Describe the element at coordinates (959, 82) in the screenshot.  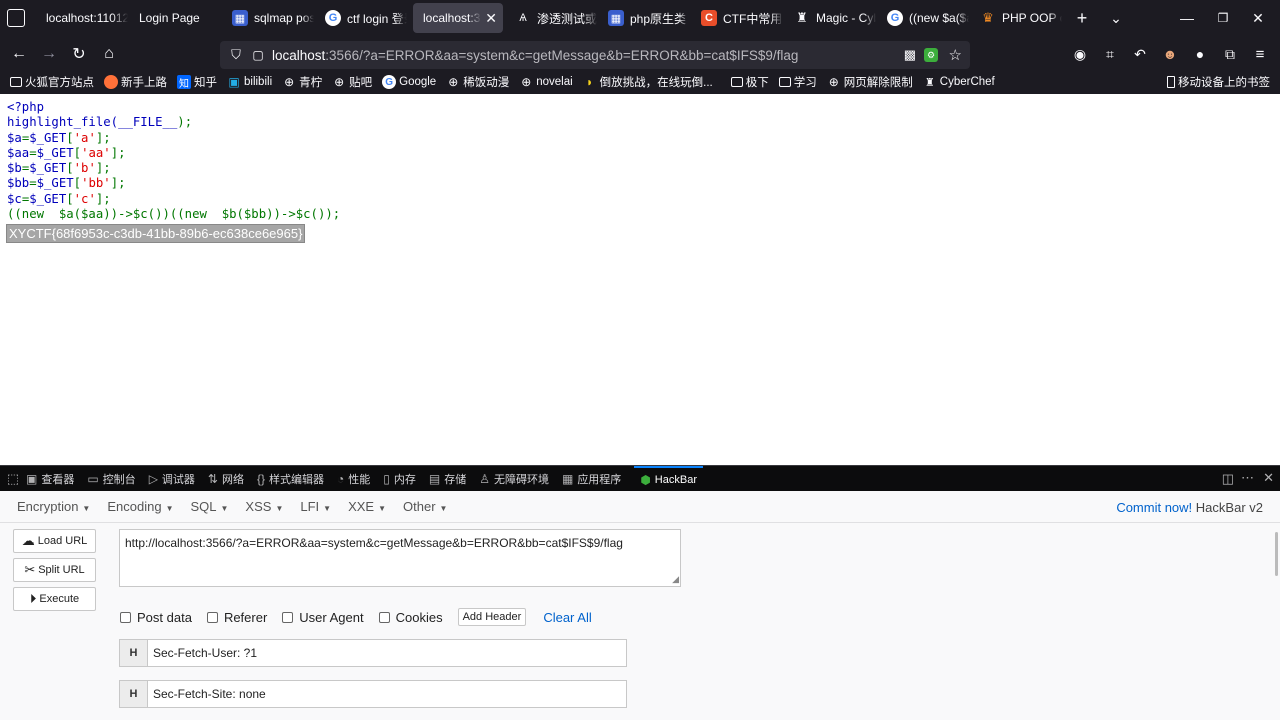
I see `bookmark-cyberchef: ♜ CyberChef` at that location.